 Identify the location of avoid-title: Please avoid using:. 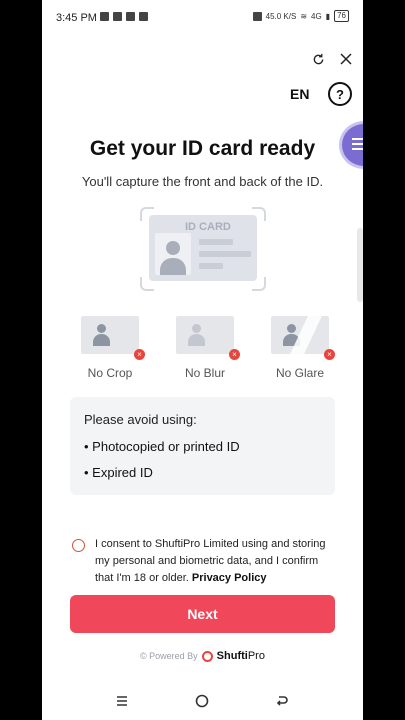
(140, 419).